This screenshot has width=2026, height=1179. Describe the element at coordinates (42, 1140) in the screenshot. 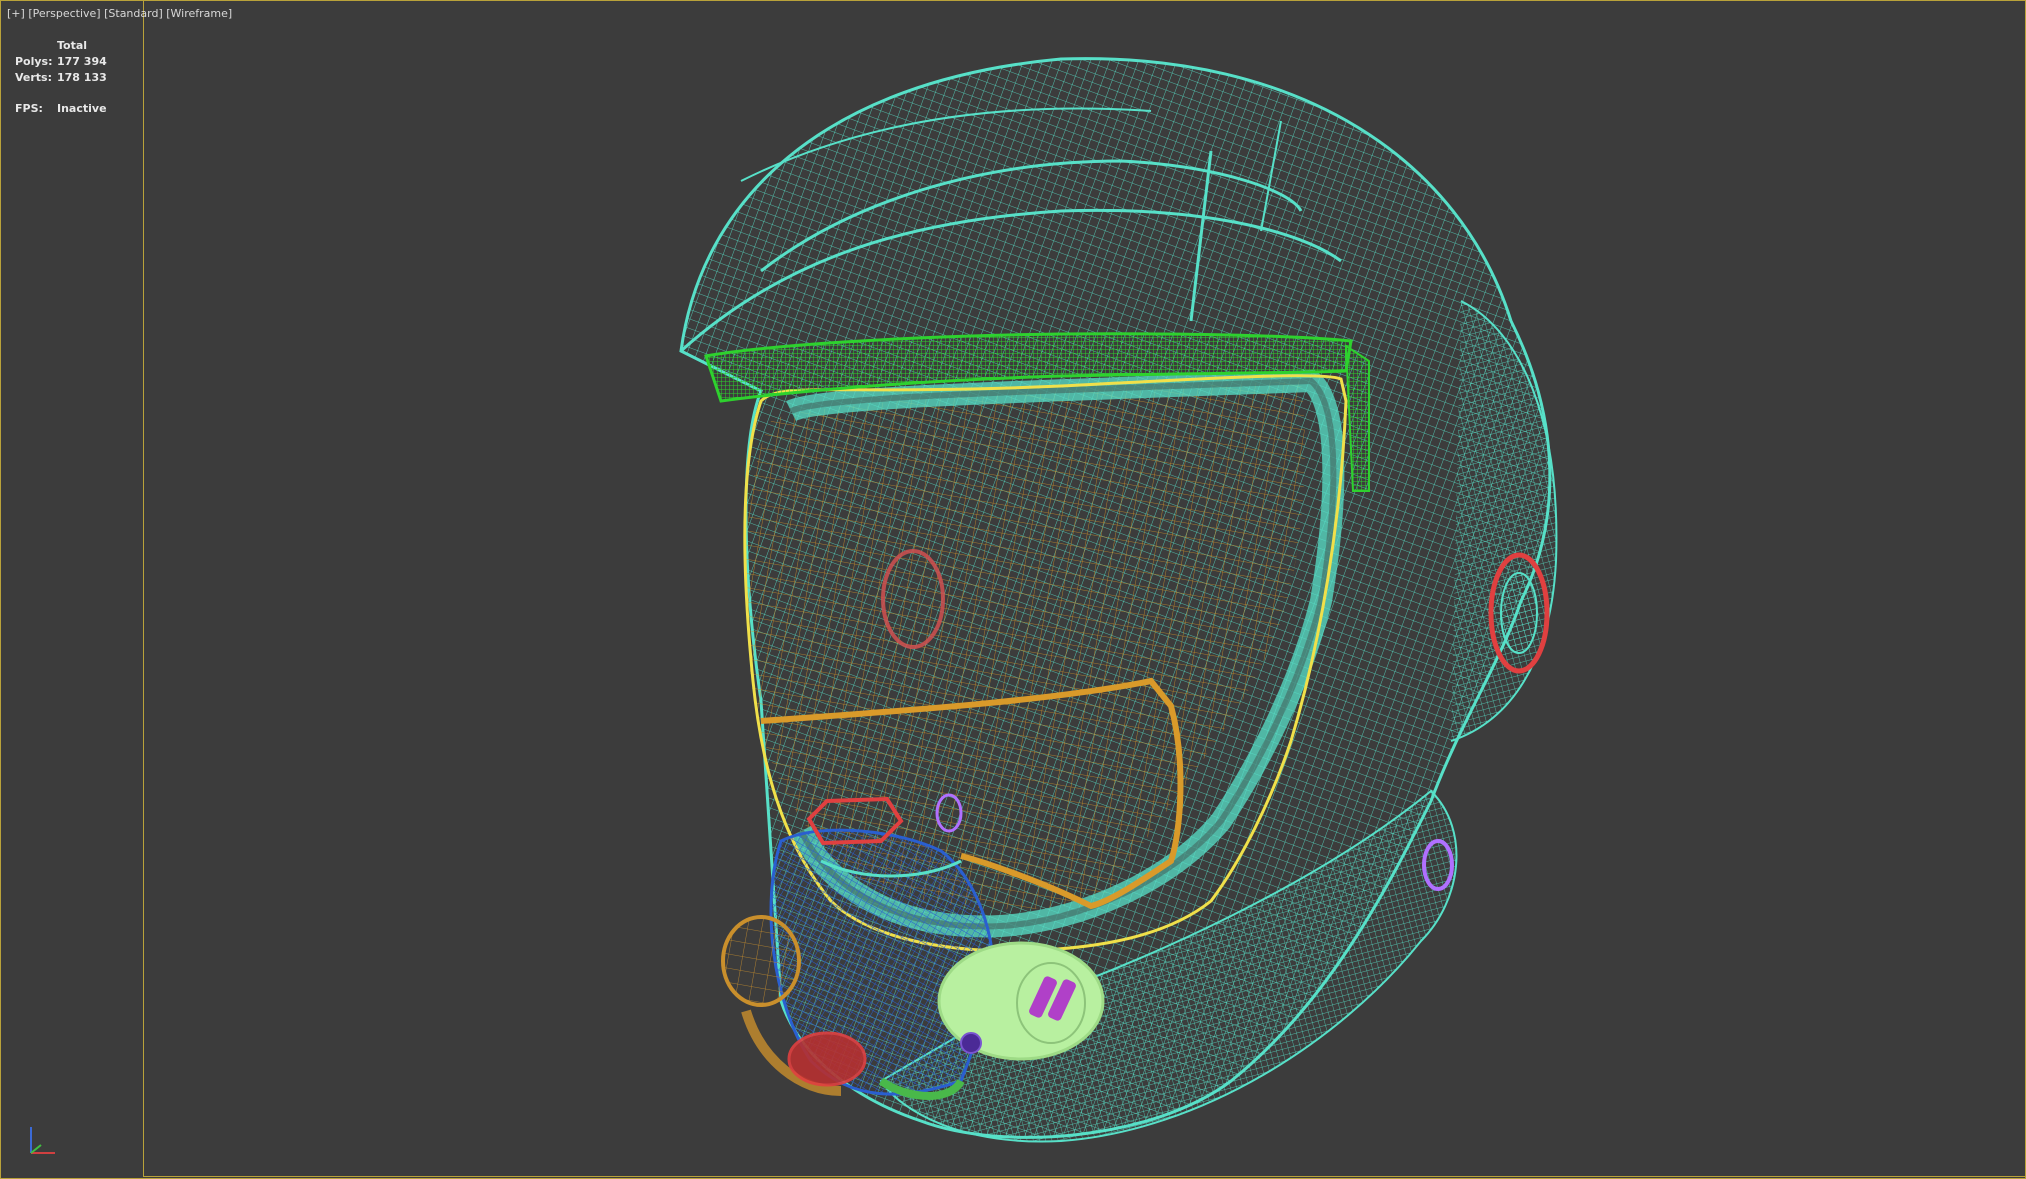

I see `axis-tripod-icon` at that location.